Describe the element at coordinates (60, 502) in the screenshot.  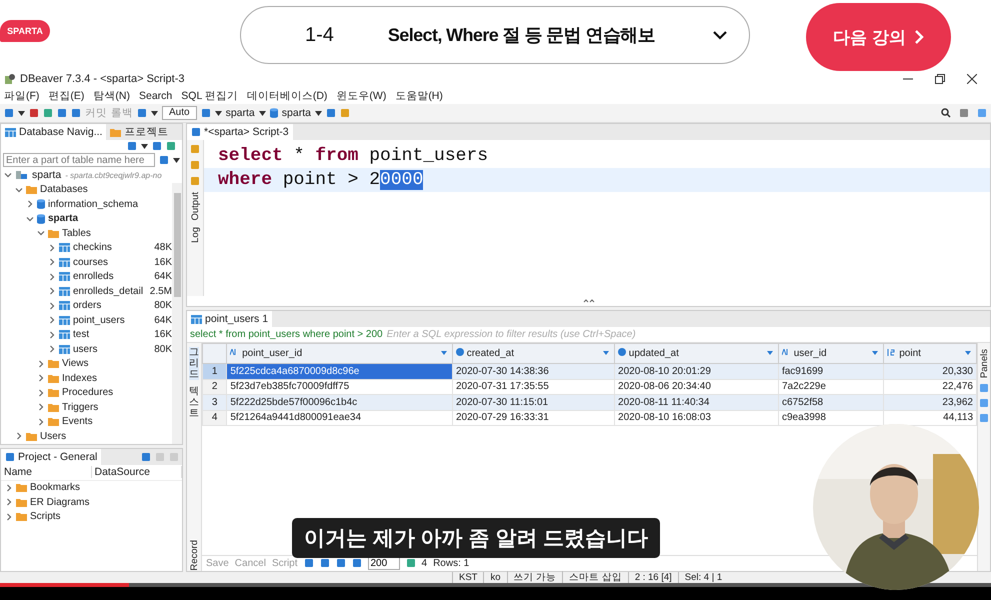
I see `tree-item: ER Diagrams` at that location.